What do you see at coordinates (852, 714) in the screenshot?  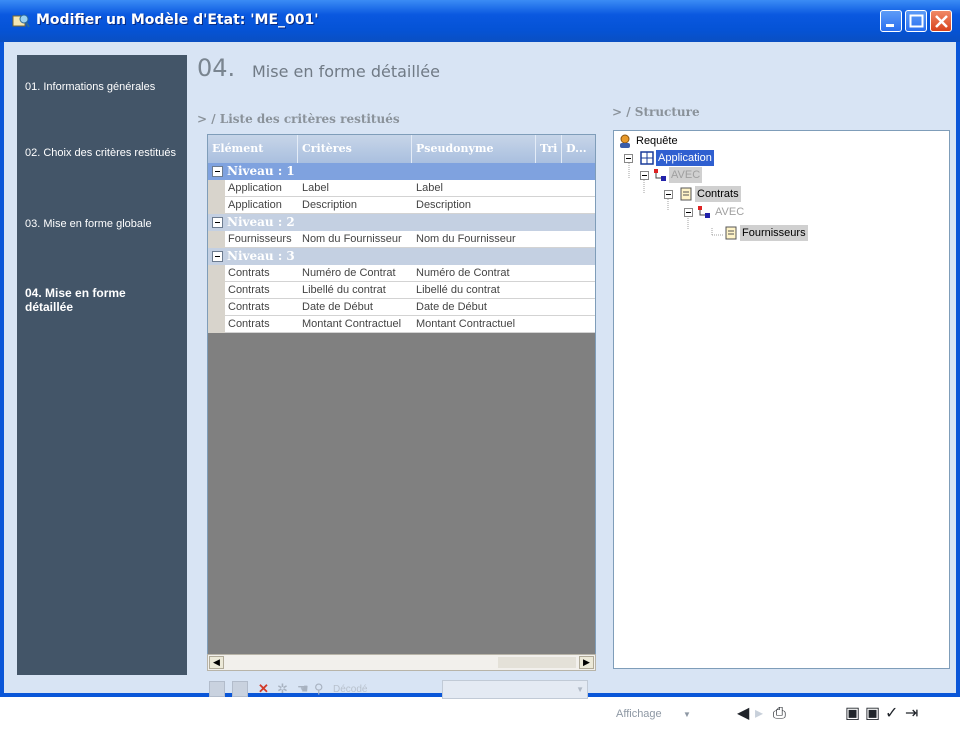 I see `save-icon: ▣` at bounding box center [852, 714].